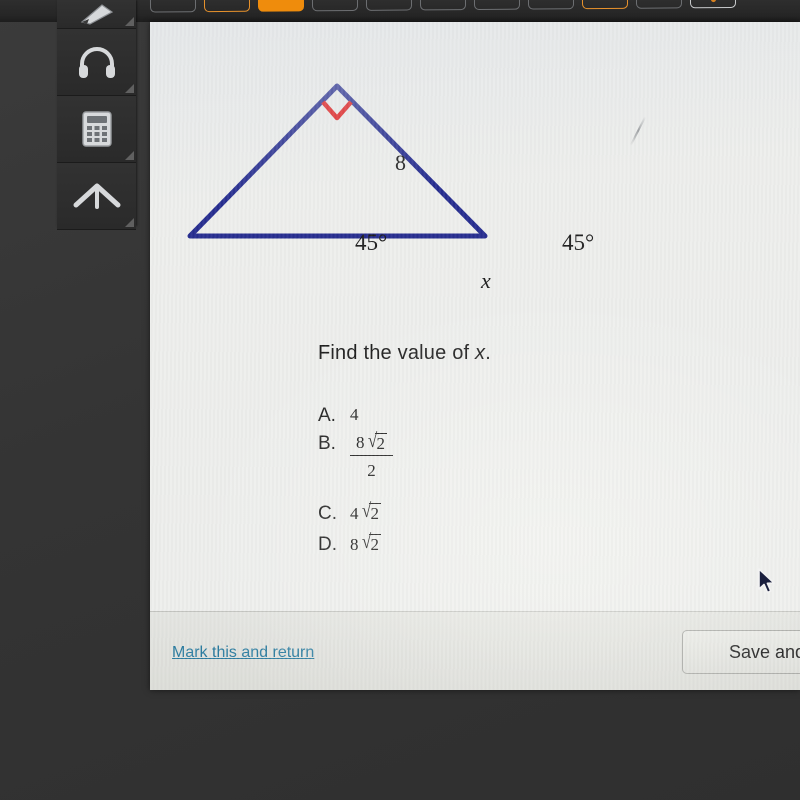  What do you see at coordinates (483, 416) in the screenshot?
I see `answer-choice-a: A. 4` at bounding box center [483, 416].